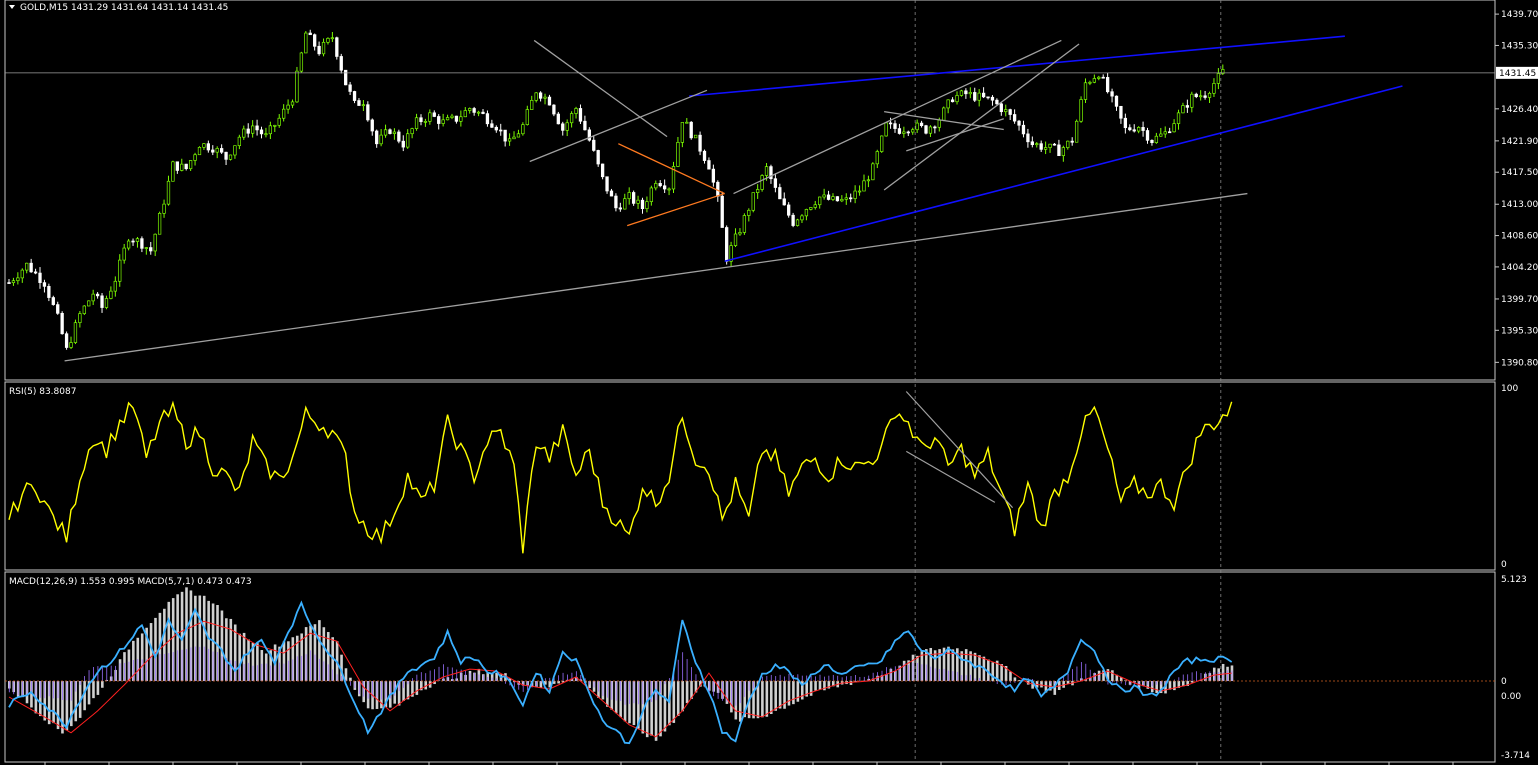  What do you see at coordinates (1519, 205) in the screenshot?
I see `price-tick-label: 1413.00` at bounding box center [1519, 205].